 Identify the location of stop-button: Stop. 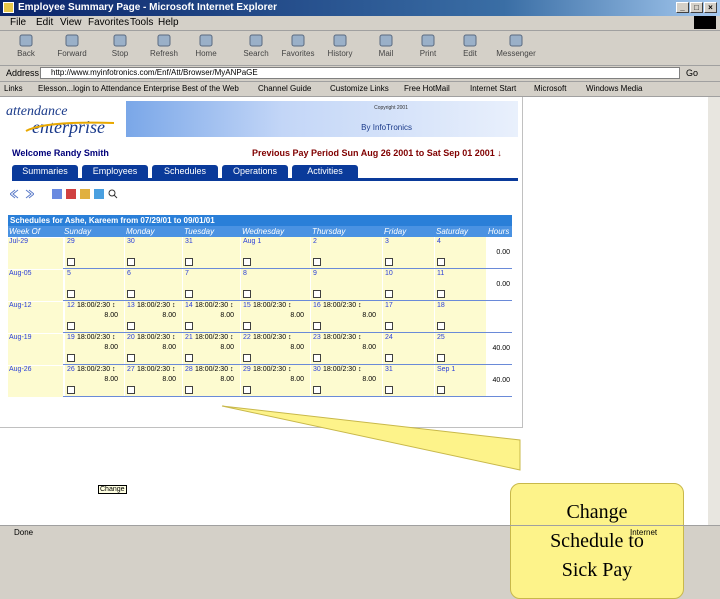
(120, 45).